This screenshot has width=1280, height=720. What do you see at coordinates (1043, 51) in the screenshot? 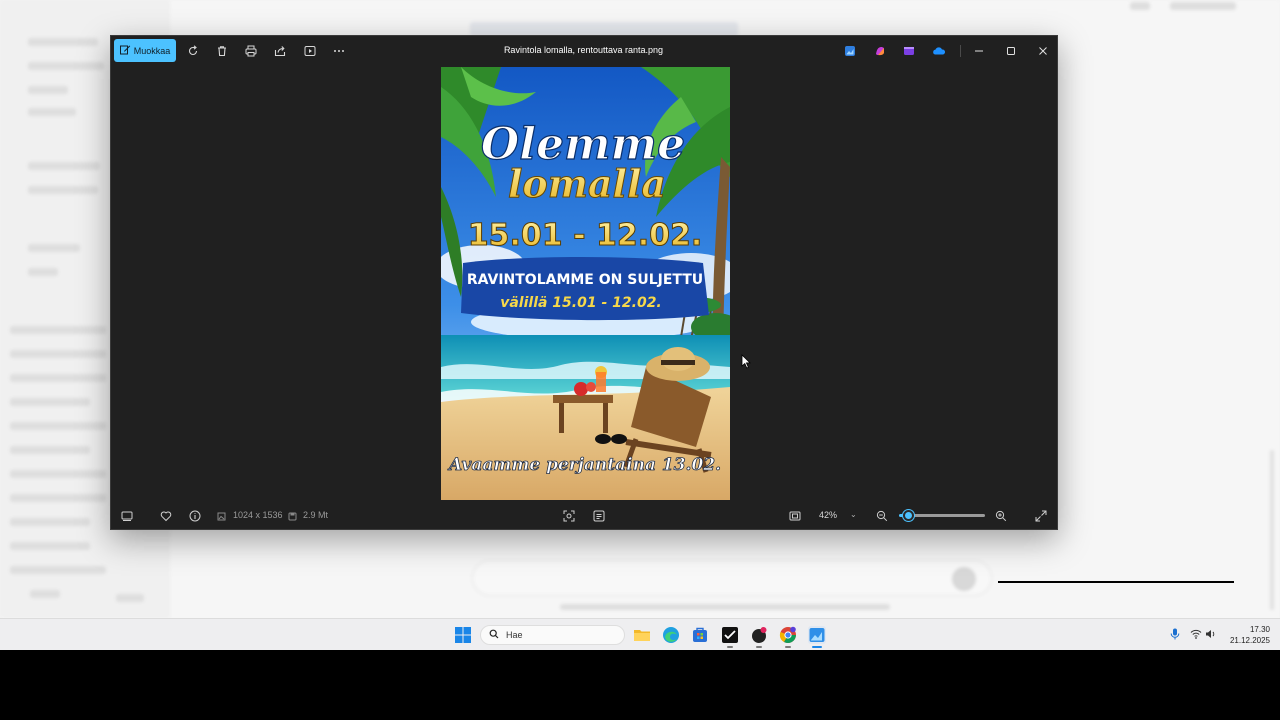
I see `close-icon` at bounding box center [1043, 51].